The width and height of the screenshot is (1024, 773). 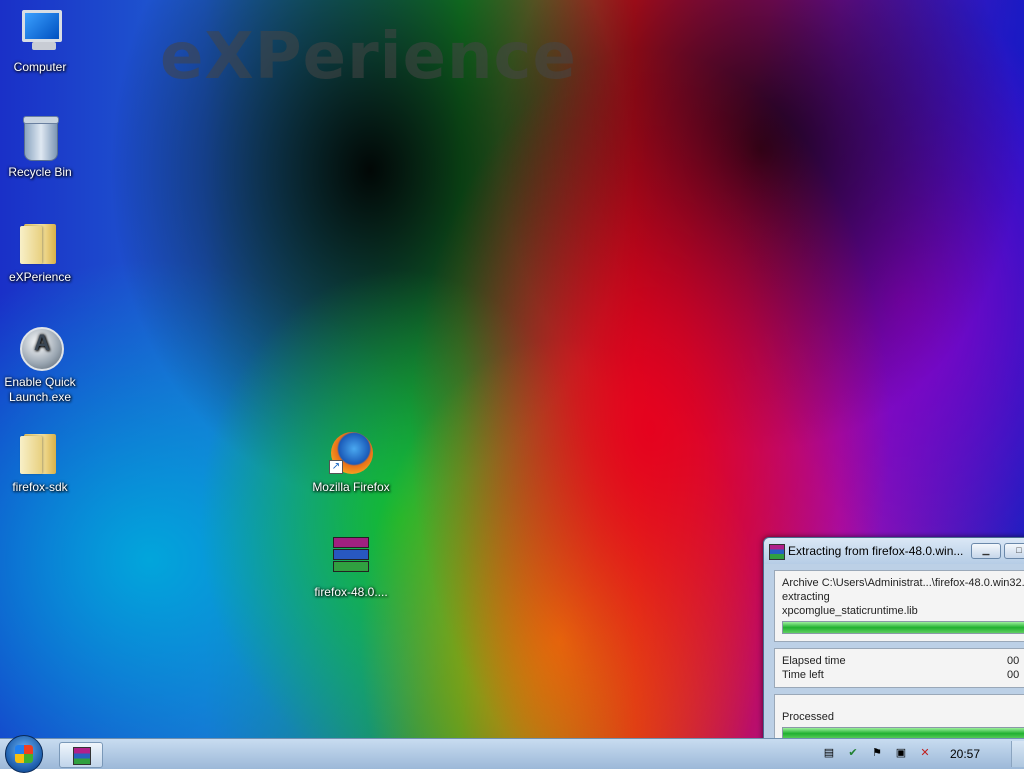 I want to click on recycle-bin-icon, so click(x=40, y=137).